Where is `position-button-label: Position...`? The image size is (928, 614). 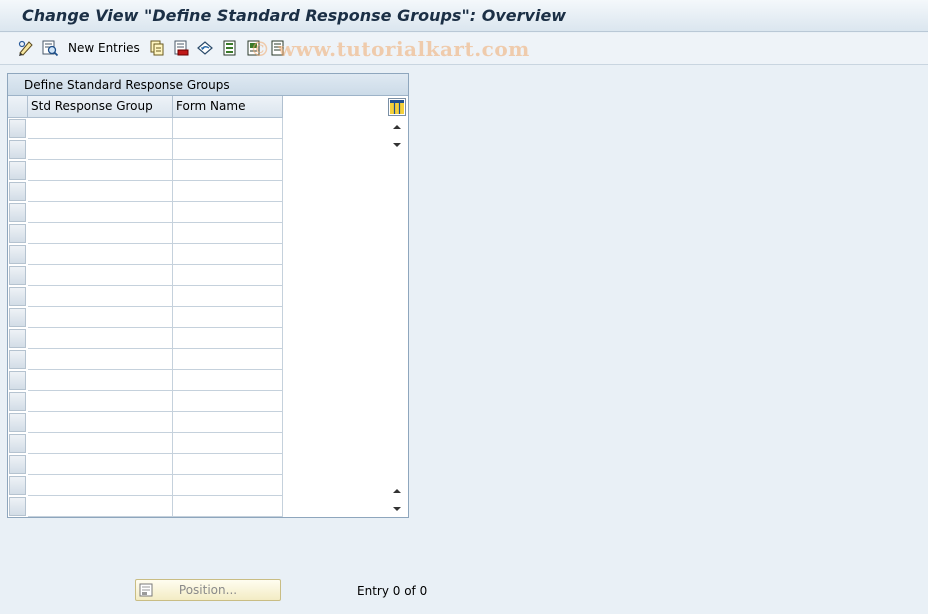
position-button-label: Position... is located at coordinates (208, 590).